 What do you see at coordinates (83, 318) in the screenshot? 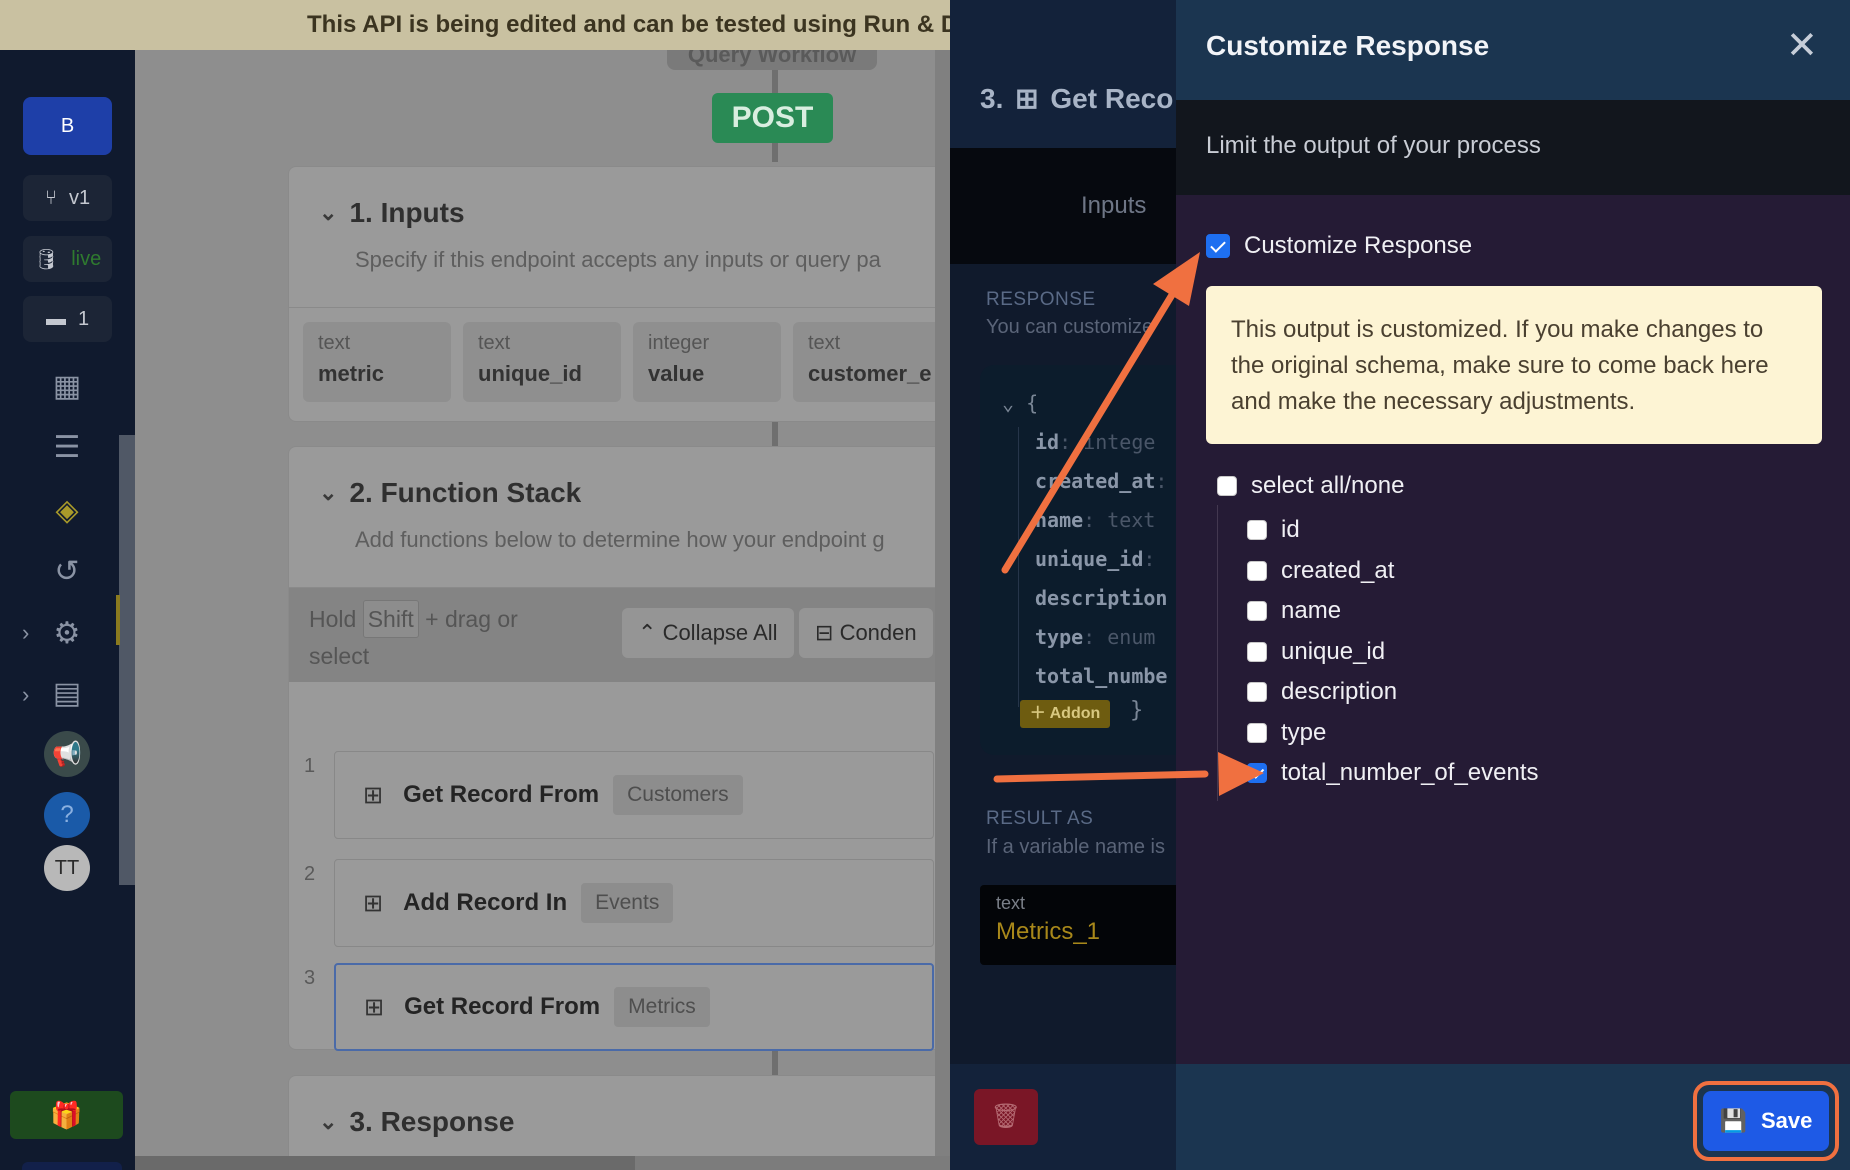
I see `comments-count: 1` at bounding box center [83, 318].